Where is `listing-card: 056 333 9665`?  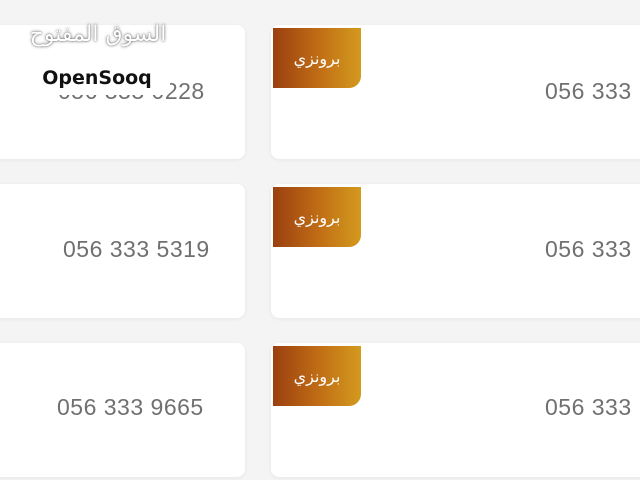
listing-card: 056 333 9665 is located at coordinates (122, 410).